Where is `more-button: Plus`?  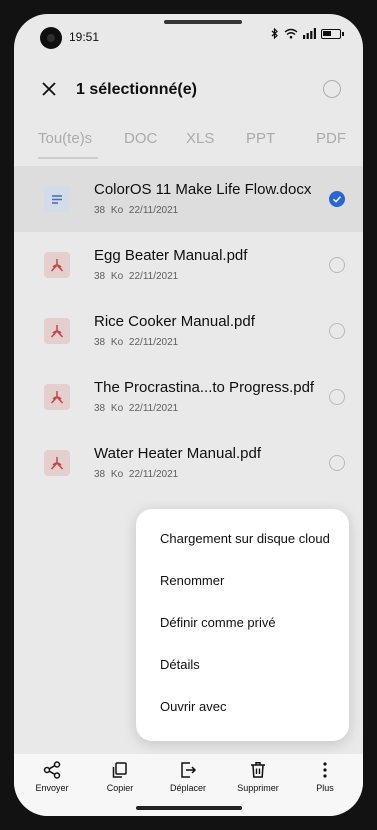 more-button: Plus is located at coordinates (325, 776).